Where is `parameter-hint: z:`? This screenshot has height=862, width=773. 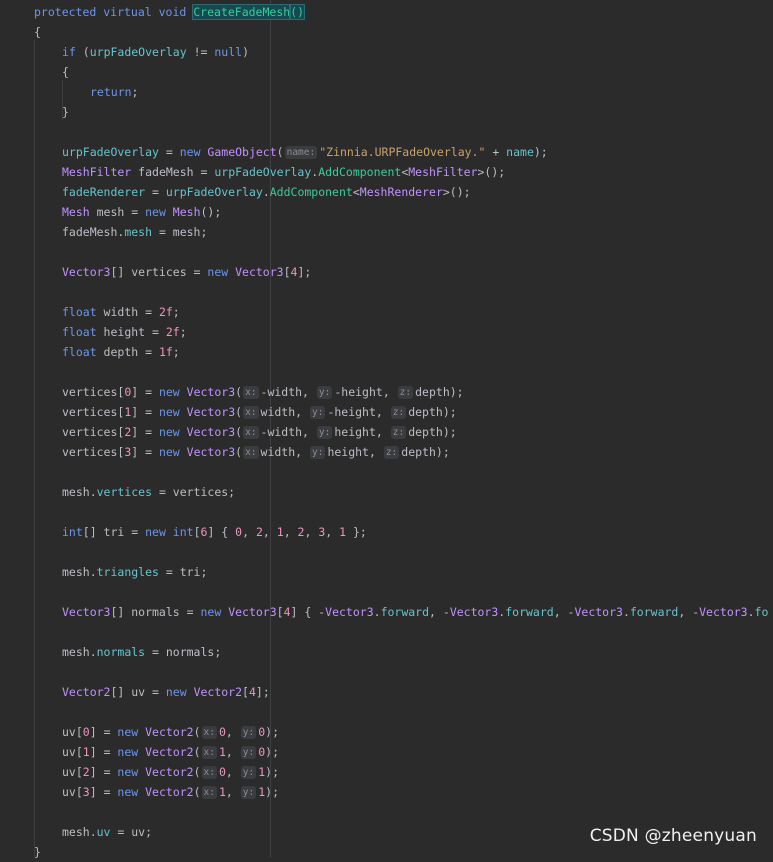 parameter-hint: z: is located at coordinates (398, 412).